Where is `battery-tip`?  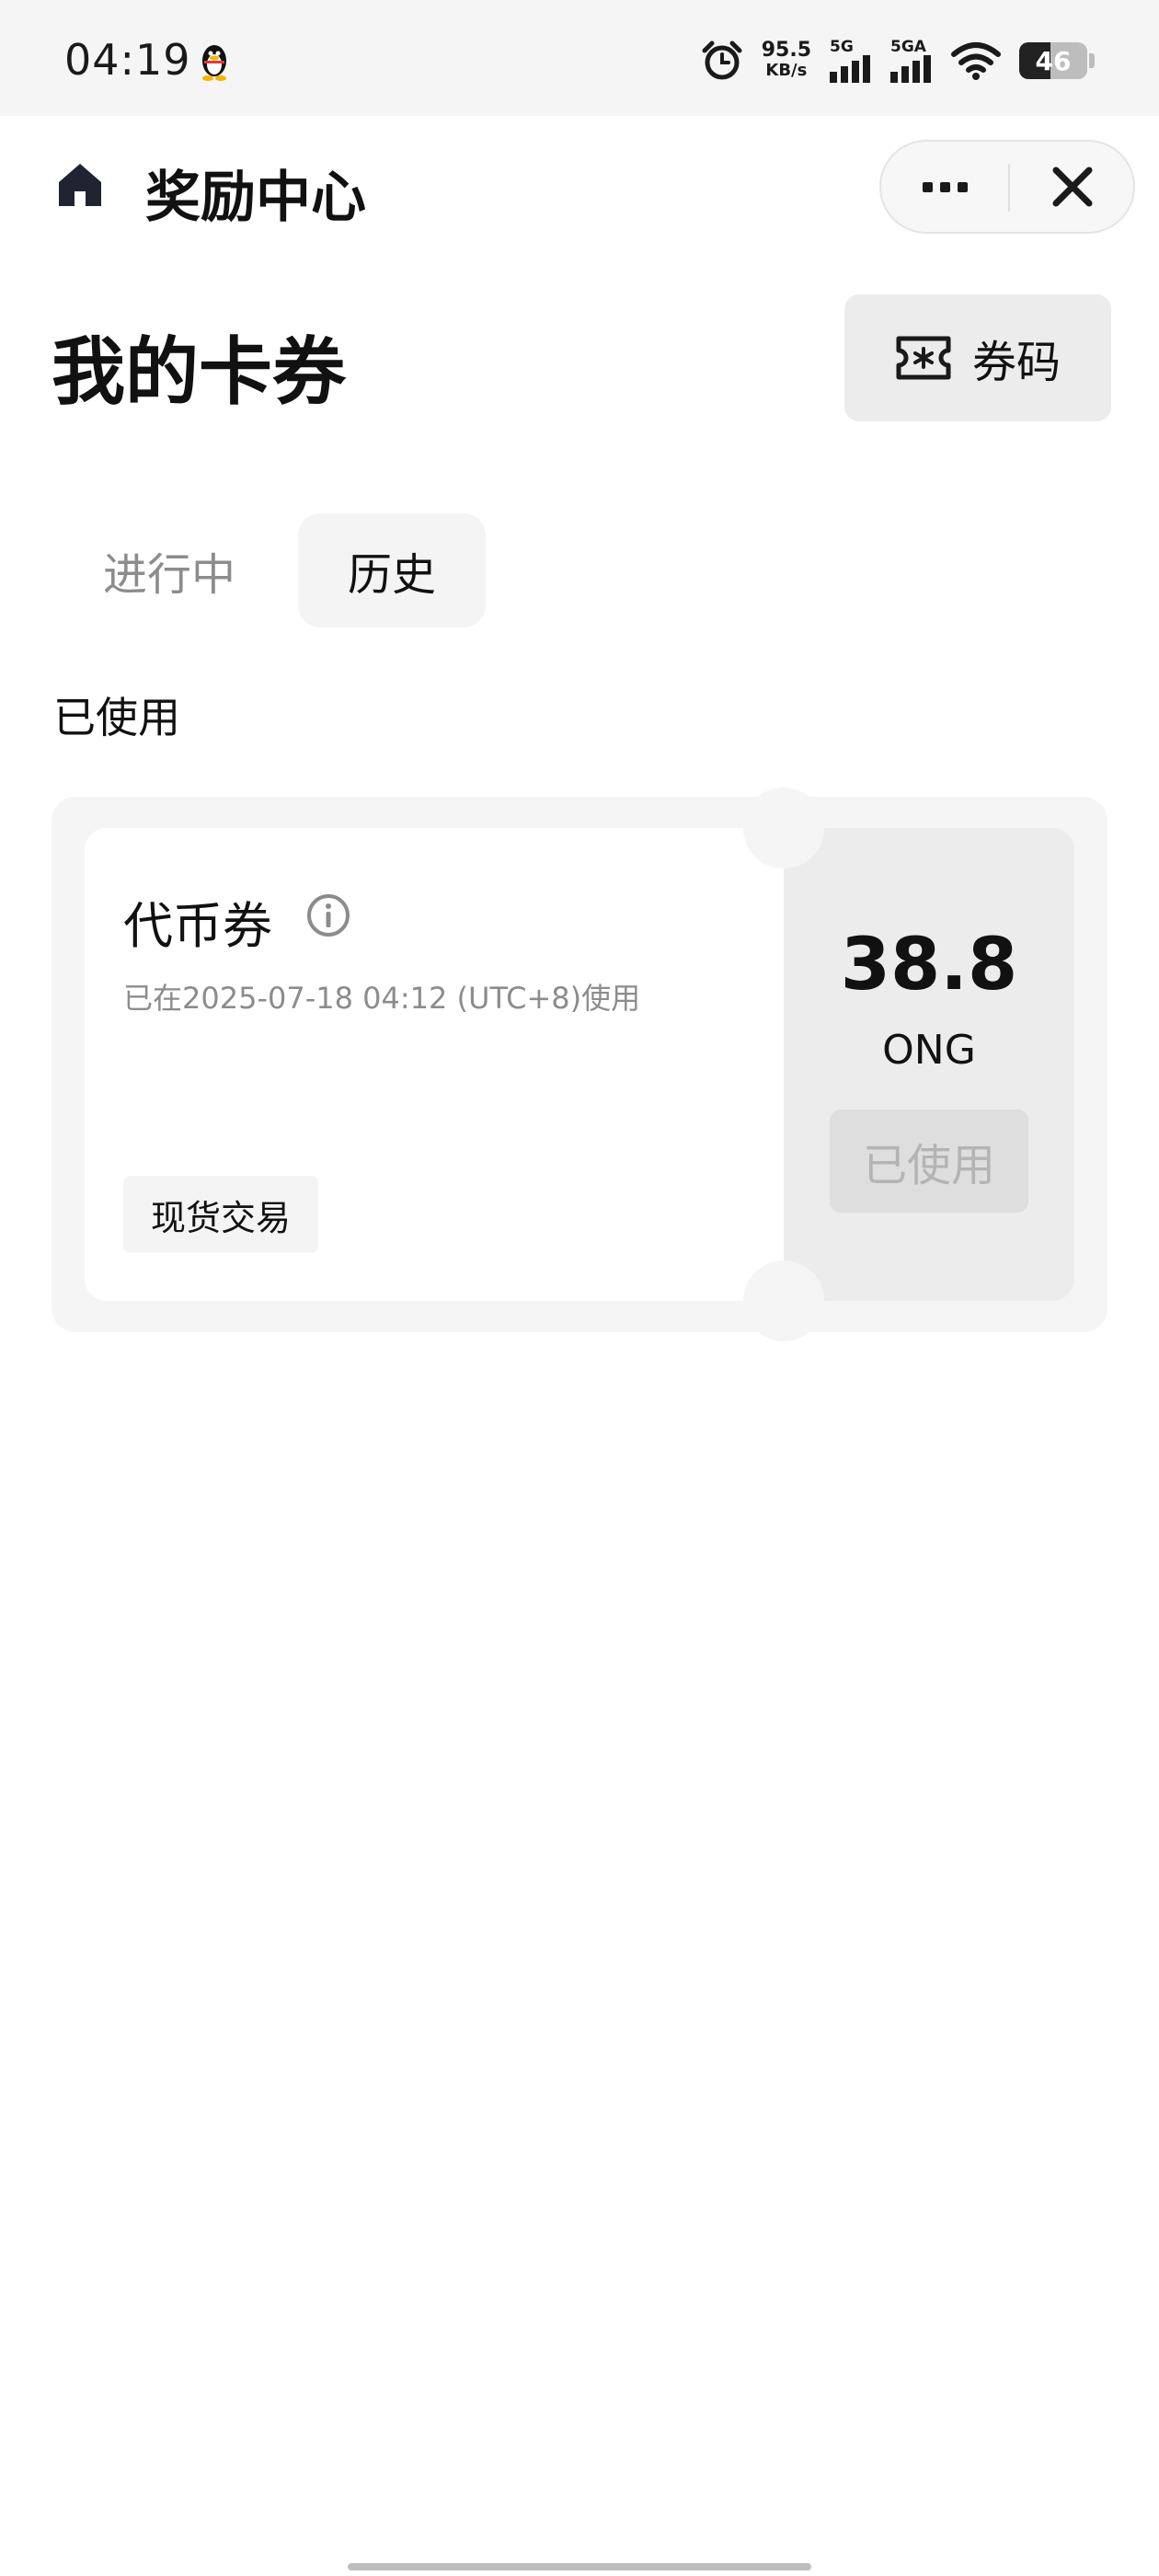 battery-tip is located at coordinates (1092, 60).